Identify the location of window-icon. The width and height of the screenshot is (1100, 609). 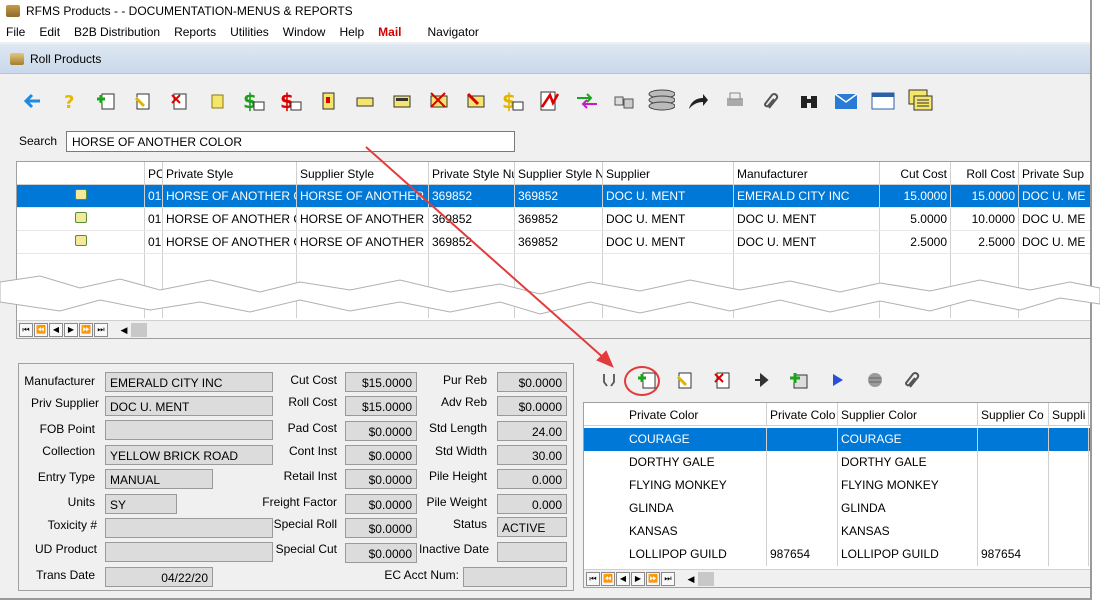
(883, 101).